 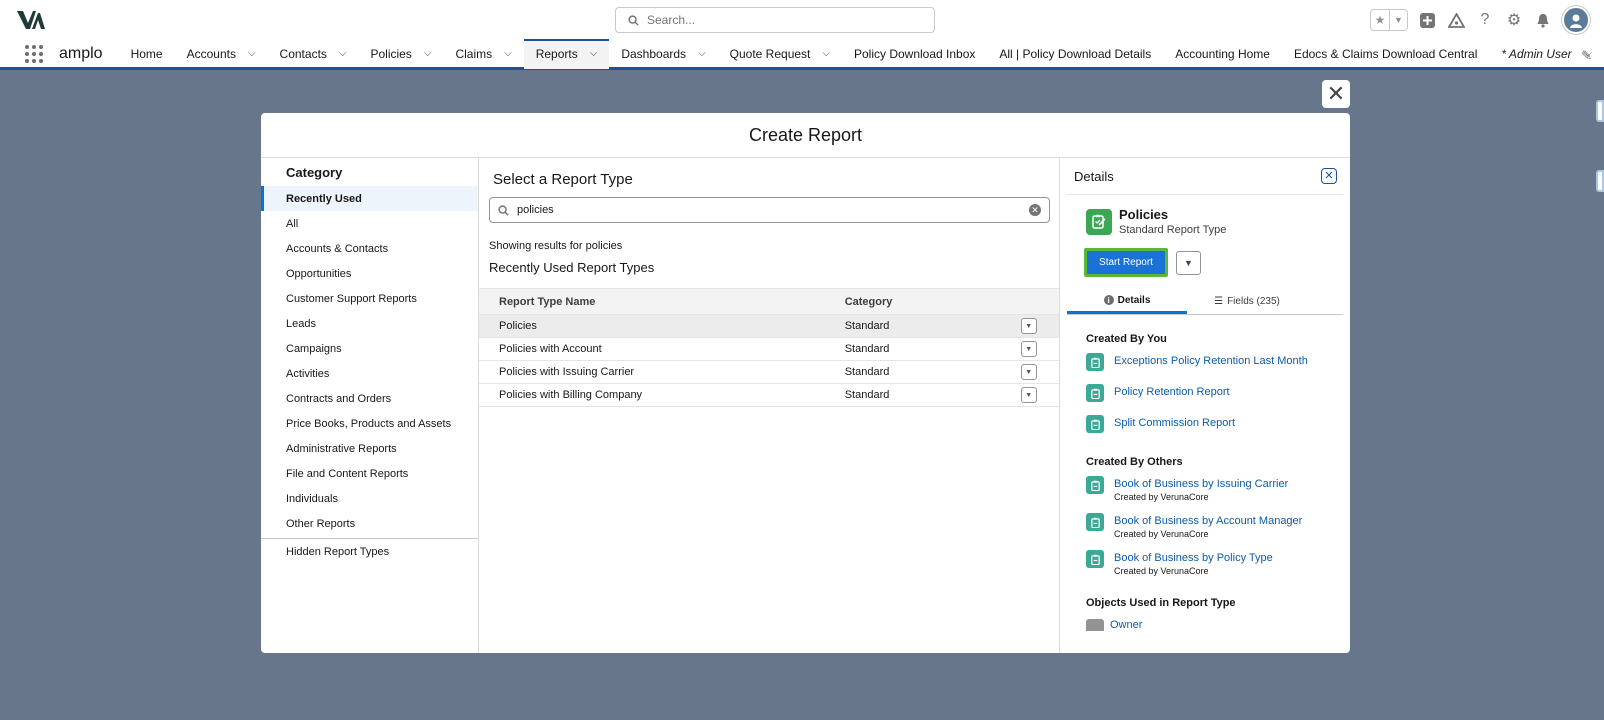 What do you see at coordinates (1543, 20) in the screenshot?
I see `notifications-bell-icon` at bounding box center [1543, 20].